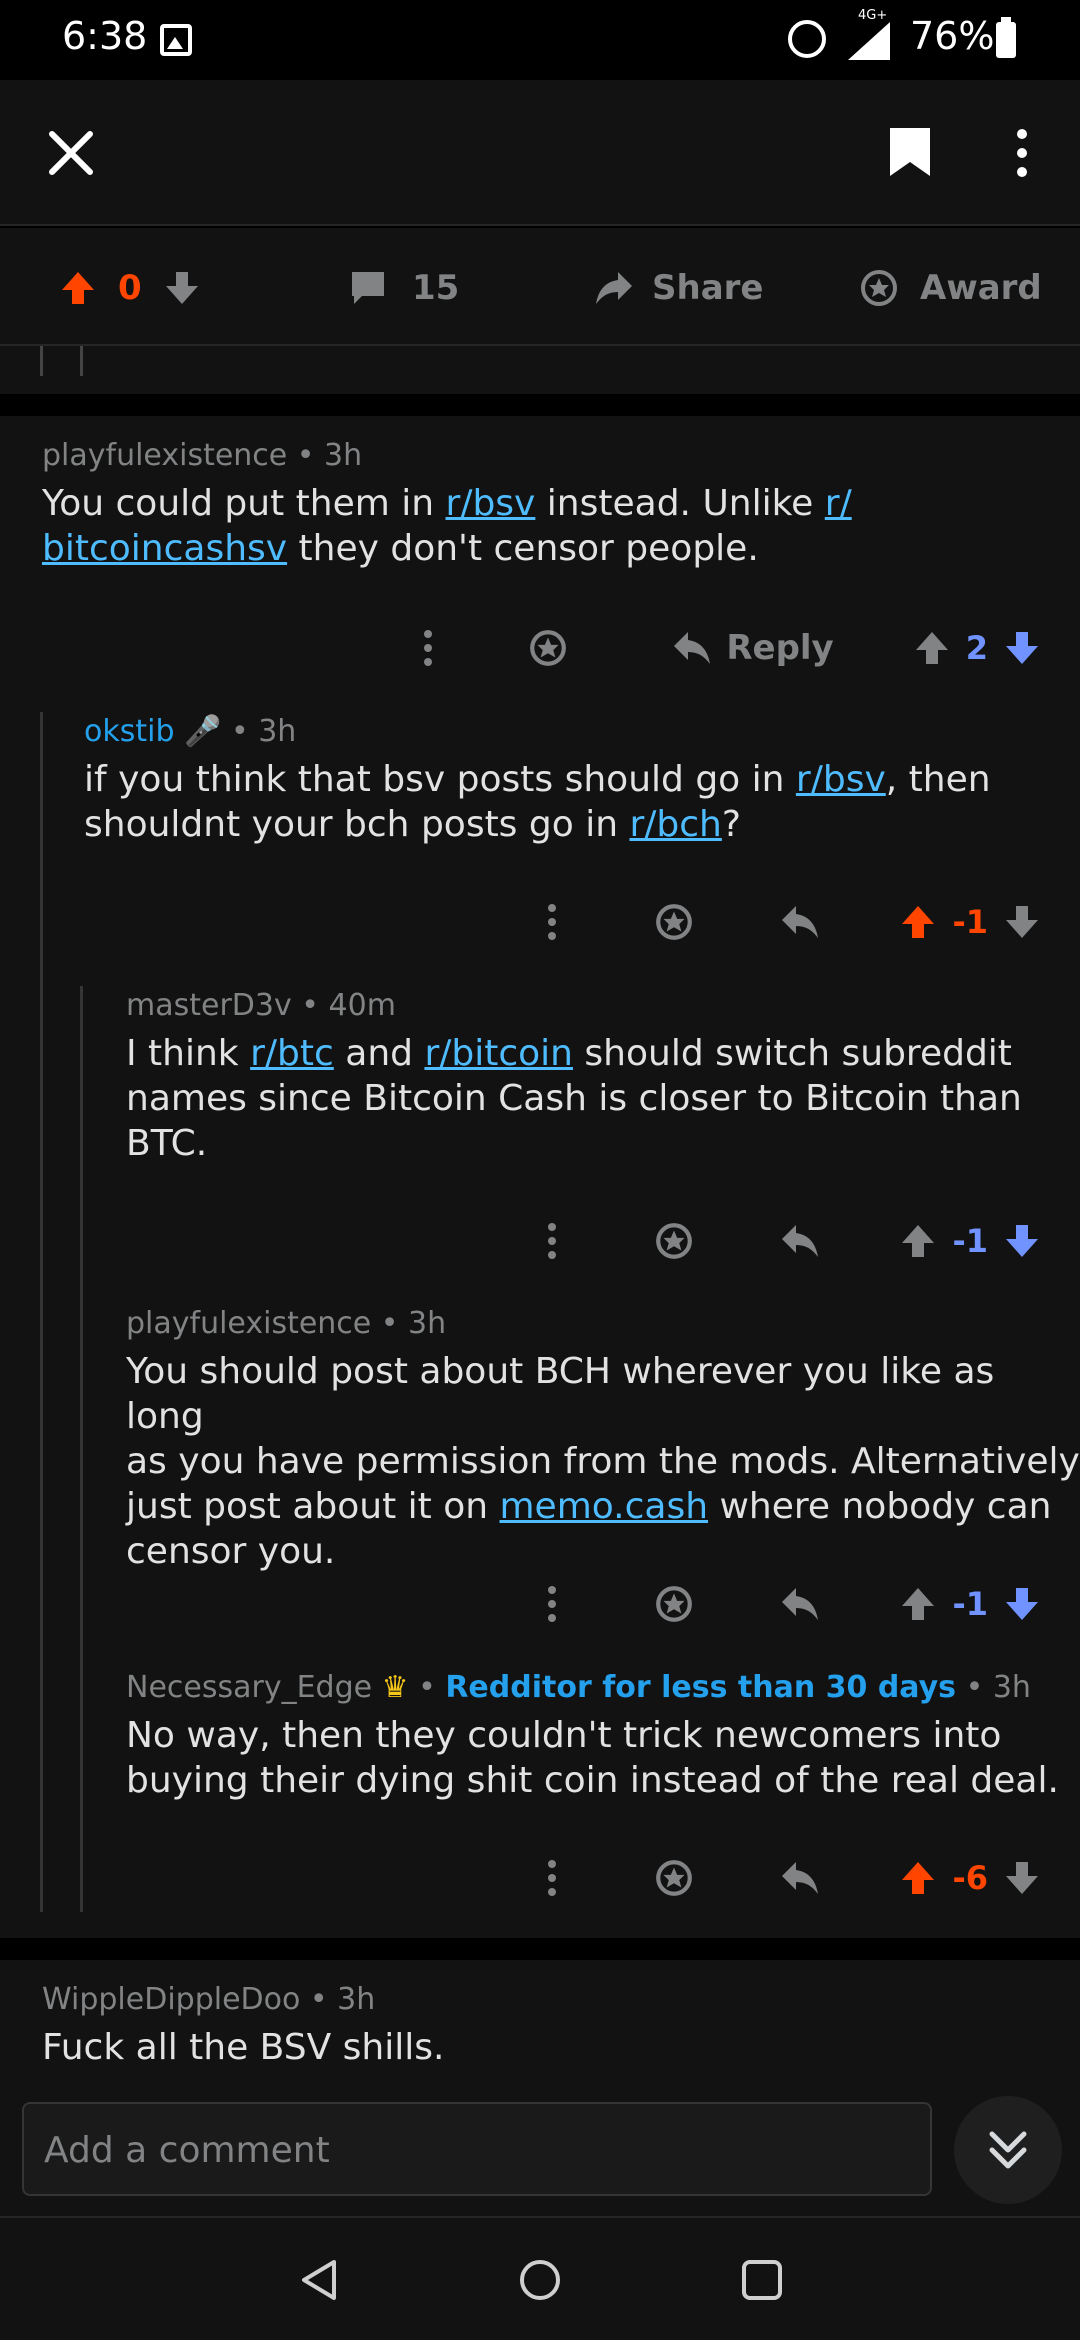  Describe the element at coordinates (292, 1053) in the screenshot. I see `subreddit-link: r/btc` at that location.